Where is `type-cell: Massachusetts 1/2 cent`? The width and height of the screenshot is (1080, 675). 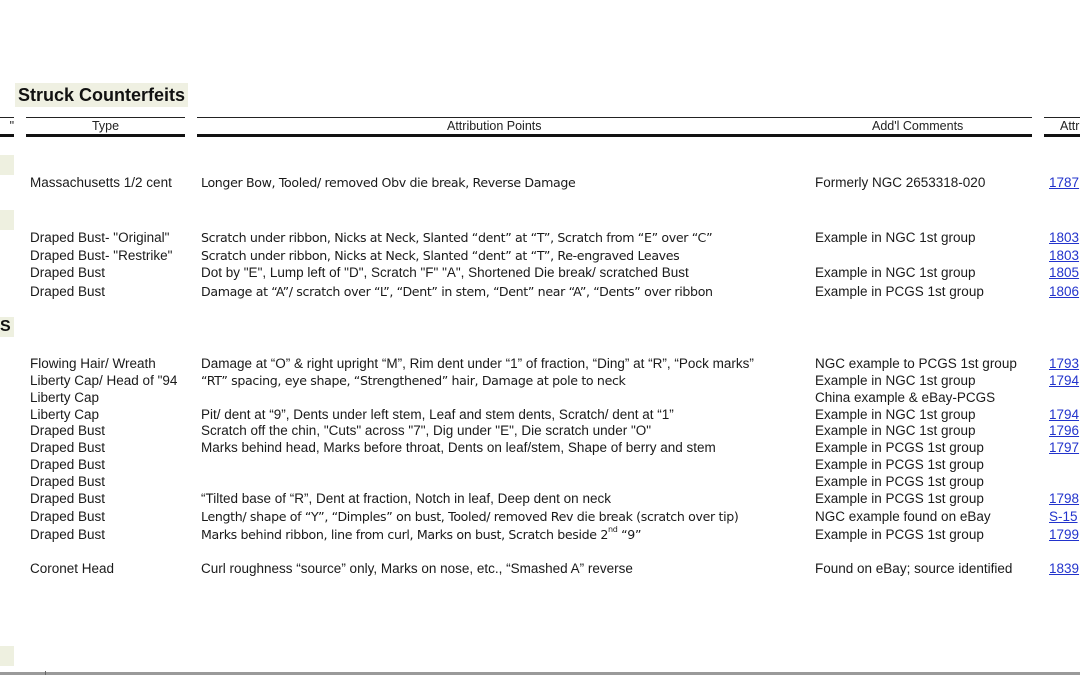
type-cell: Massachusetts 1/2 cent is located at coordinates (101, 182).